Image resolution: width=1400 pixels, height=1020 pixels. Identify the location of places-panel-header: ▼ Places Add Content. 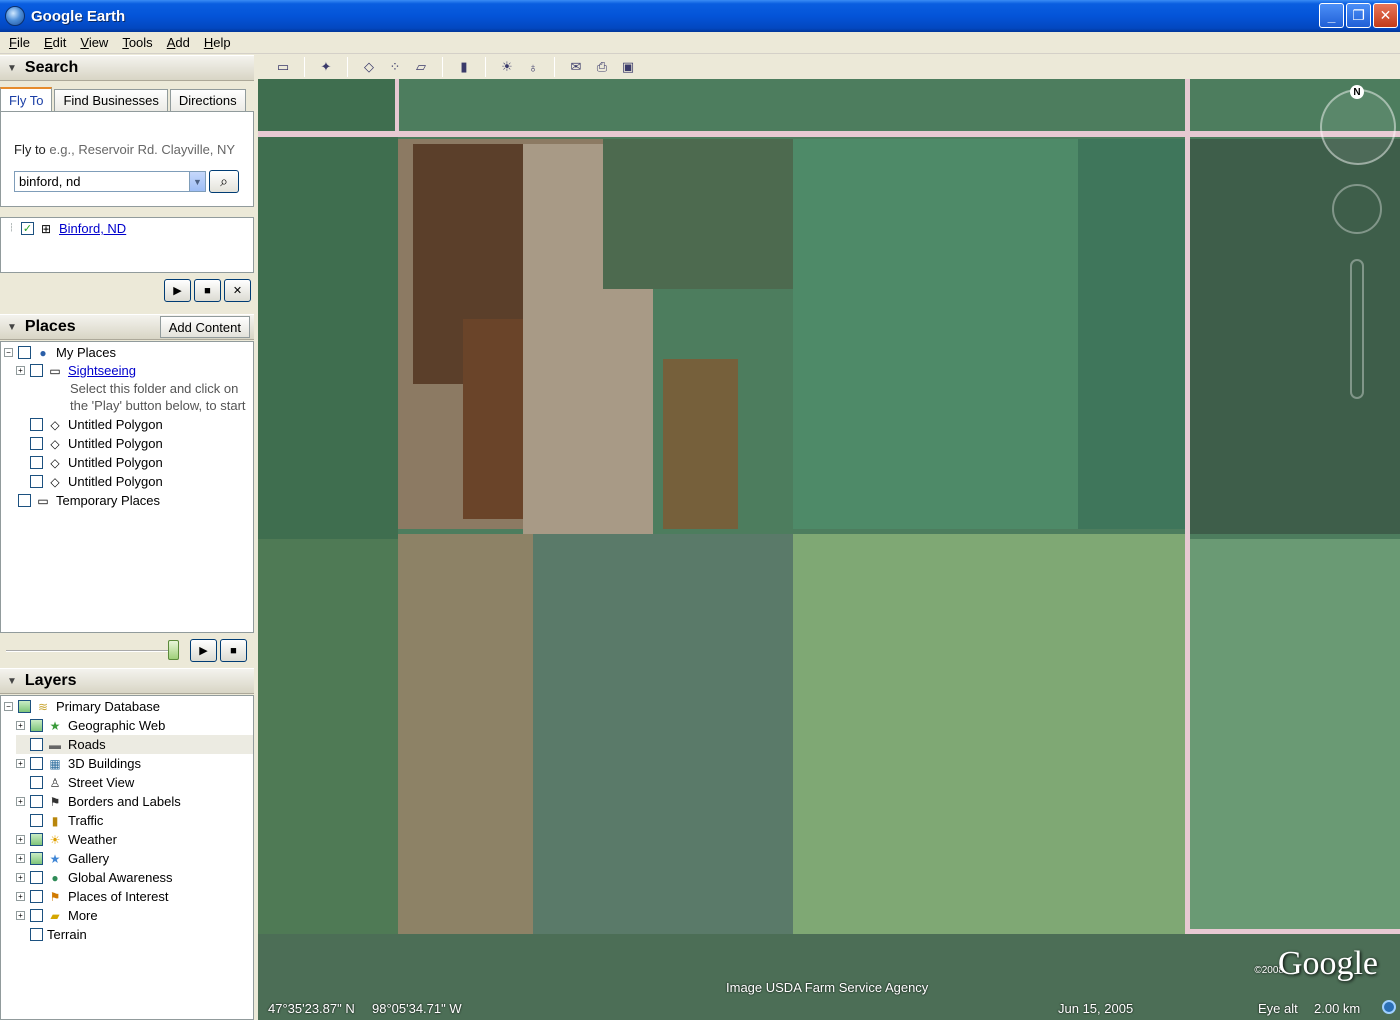
(127, 327).